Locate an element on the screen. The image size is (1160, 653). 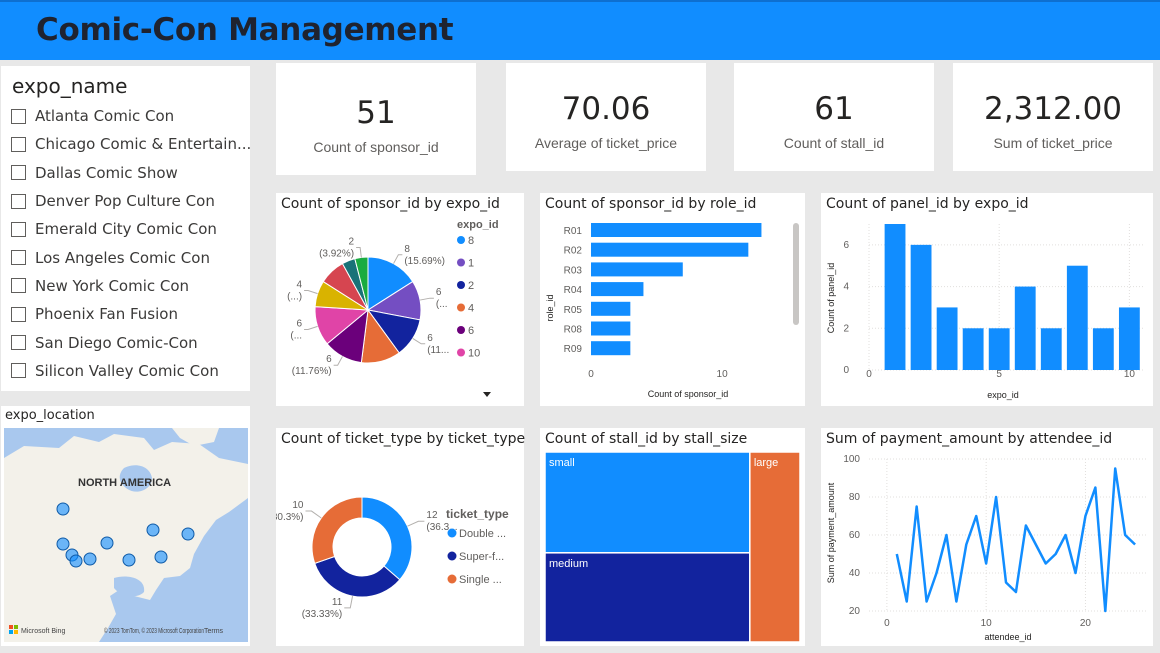
pie-leader-line is located at coordinates (338, 361).